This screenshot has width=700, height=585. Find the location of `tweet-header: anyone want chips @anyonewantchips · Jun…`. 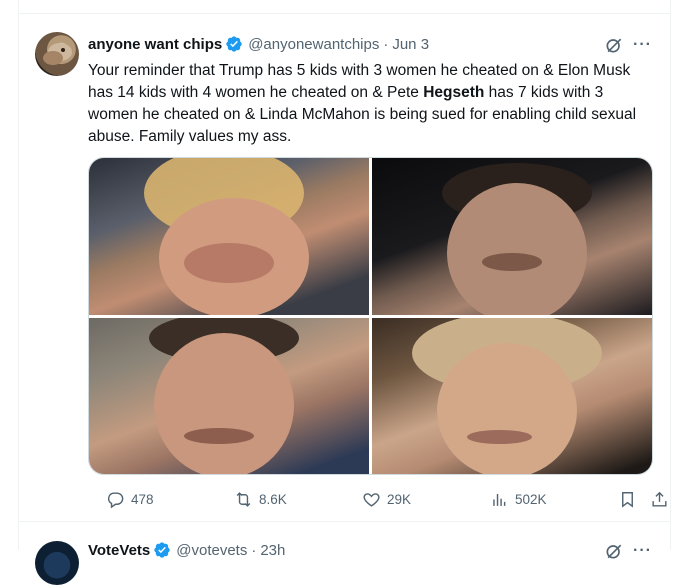

tweet-header: anyone want chips @anyonewantchips · Jun… is located at coordinates (258, 44).